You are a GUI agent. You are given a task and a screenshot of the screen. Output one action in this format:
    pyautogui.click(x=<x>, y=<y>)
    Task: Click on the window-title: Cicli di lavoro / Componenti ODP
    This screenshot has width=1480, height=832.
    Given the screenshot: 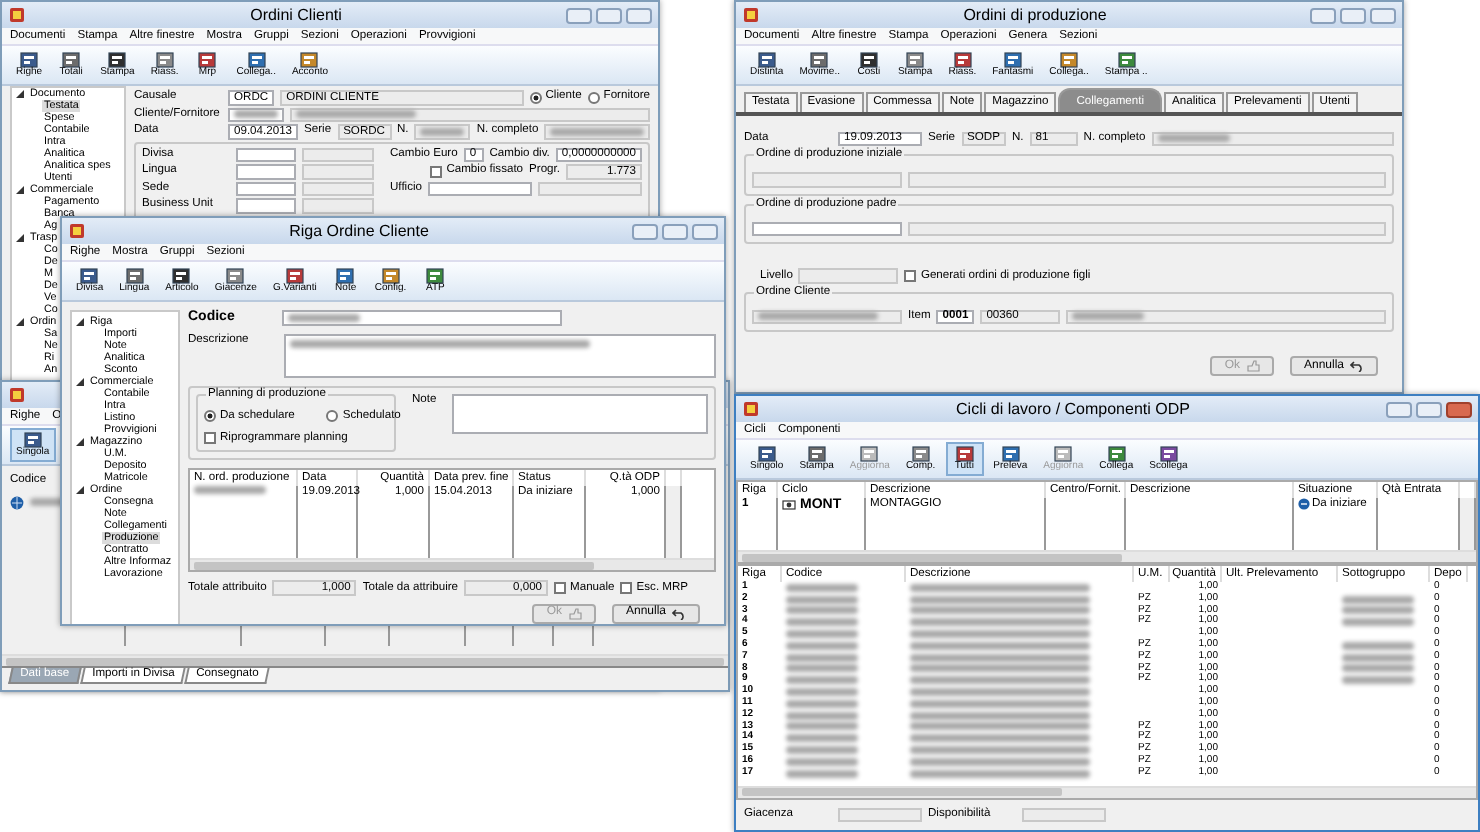 What is the action you would take?
    pyautogui.click(x=1073, y=409)
    